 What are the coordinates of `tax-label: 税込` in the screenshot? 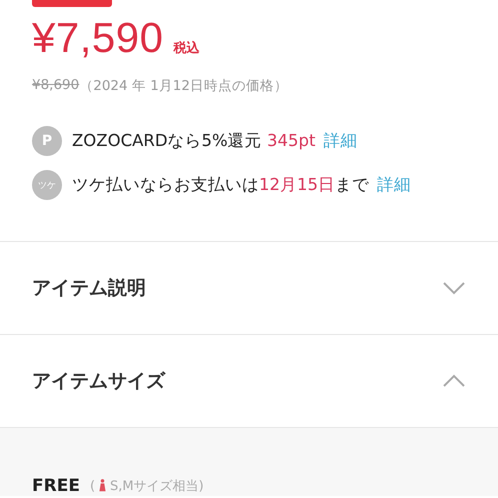 It's located at (186, 48).